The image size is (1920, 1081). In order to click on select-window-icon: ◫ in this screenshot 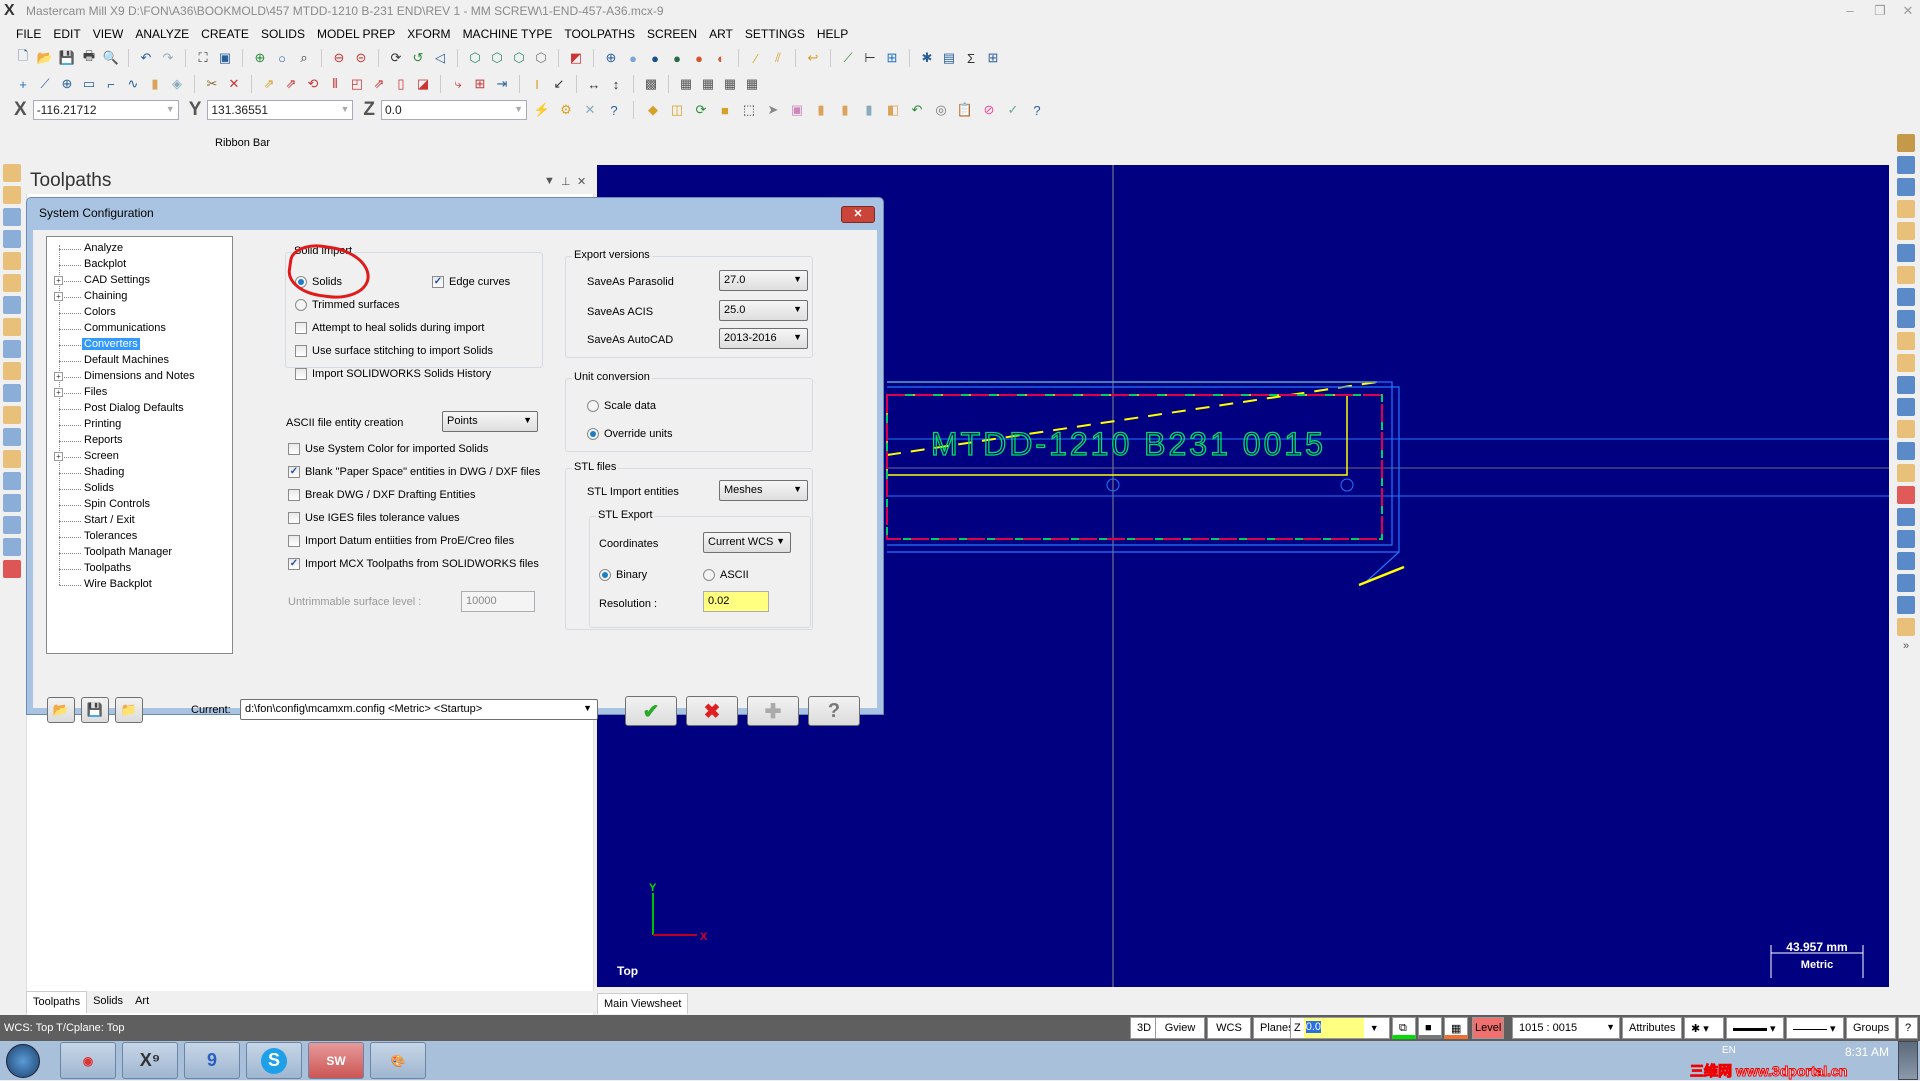, I will do `click(677, 110)`.